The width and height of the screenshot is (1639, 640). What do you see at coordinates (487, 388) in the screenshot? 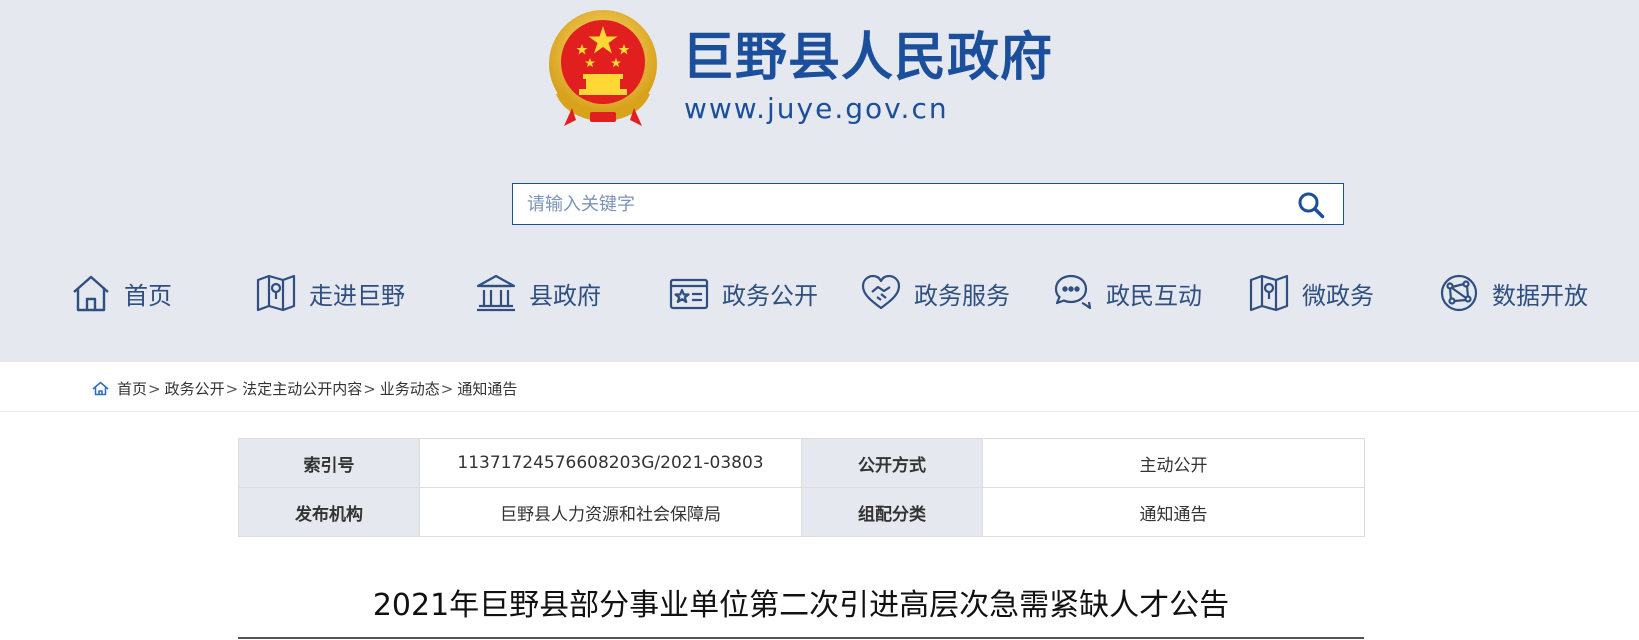
I see `breadcrumb-notices: 通知通告` at bounding box center [487, 388].